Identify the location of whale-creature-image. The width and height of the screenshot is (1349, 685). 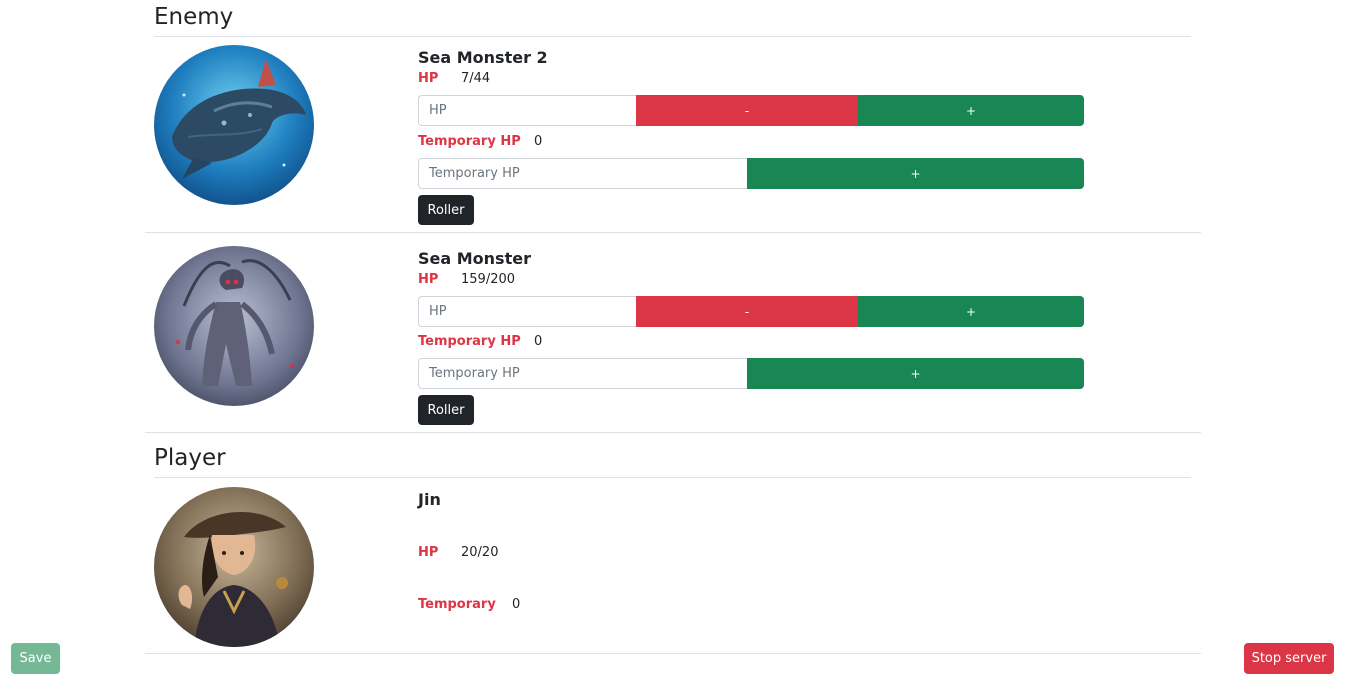
(234, 125).